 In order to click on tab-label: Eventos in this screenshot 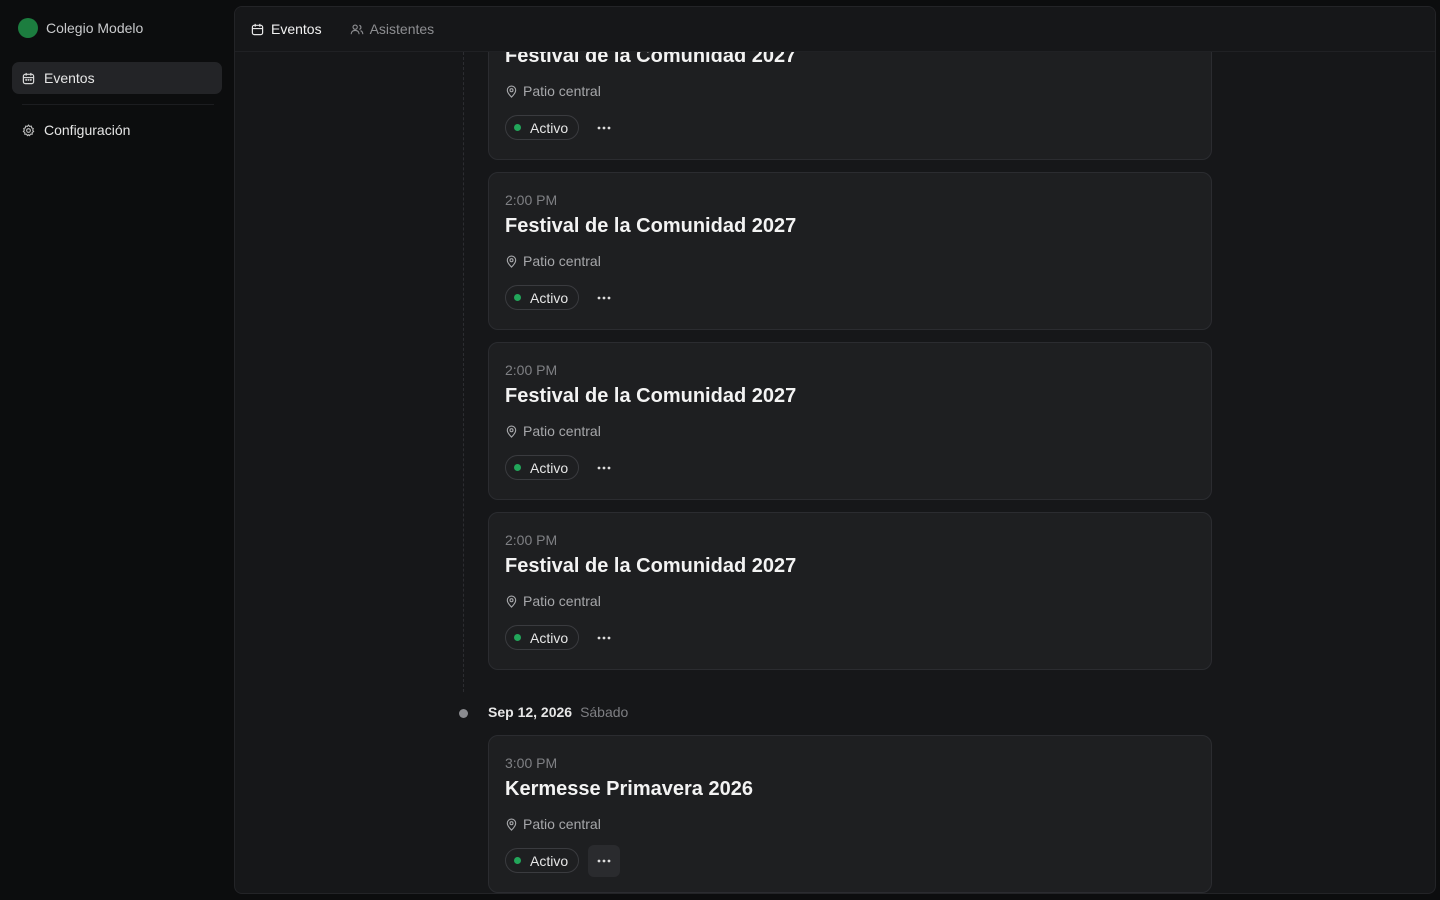, I will do `click(296, 29)`.